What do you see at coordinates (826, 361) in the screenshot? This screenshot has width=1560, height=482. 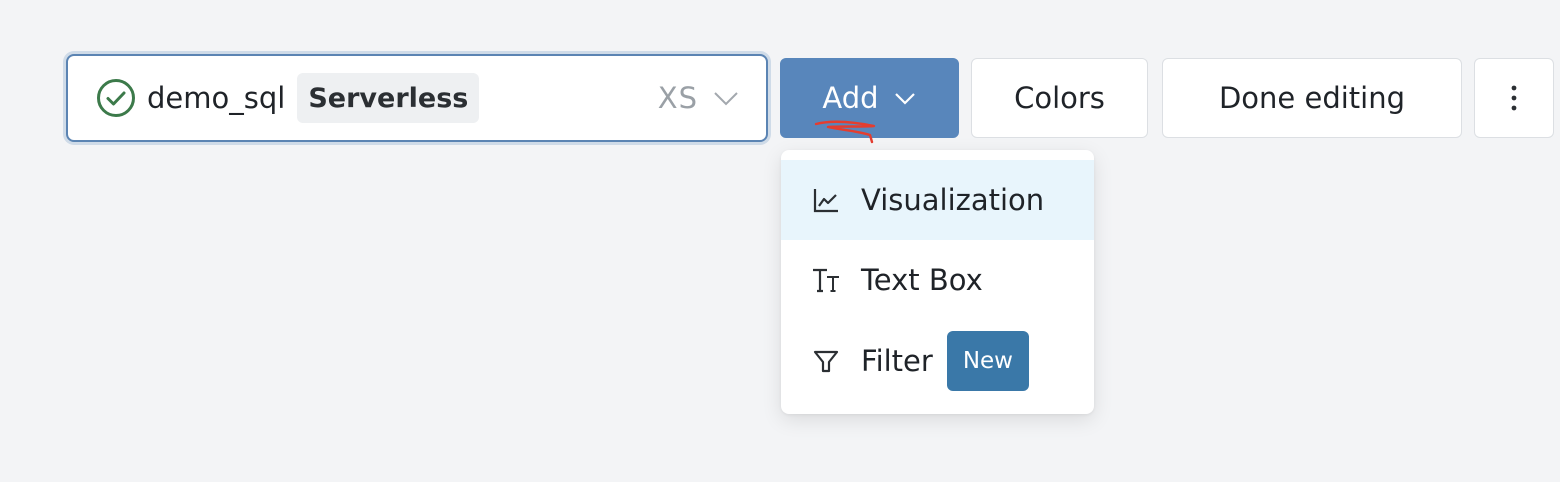 I see `filter-icon` at bounding box center [826, 361].